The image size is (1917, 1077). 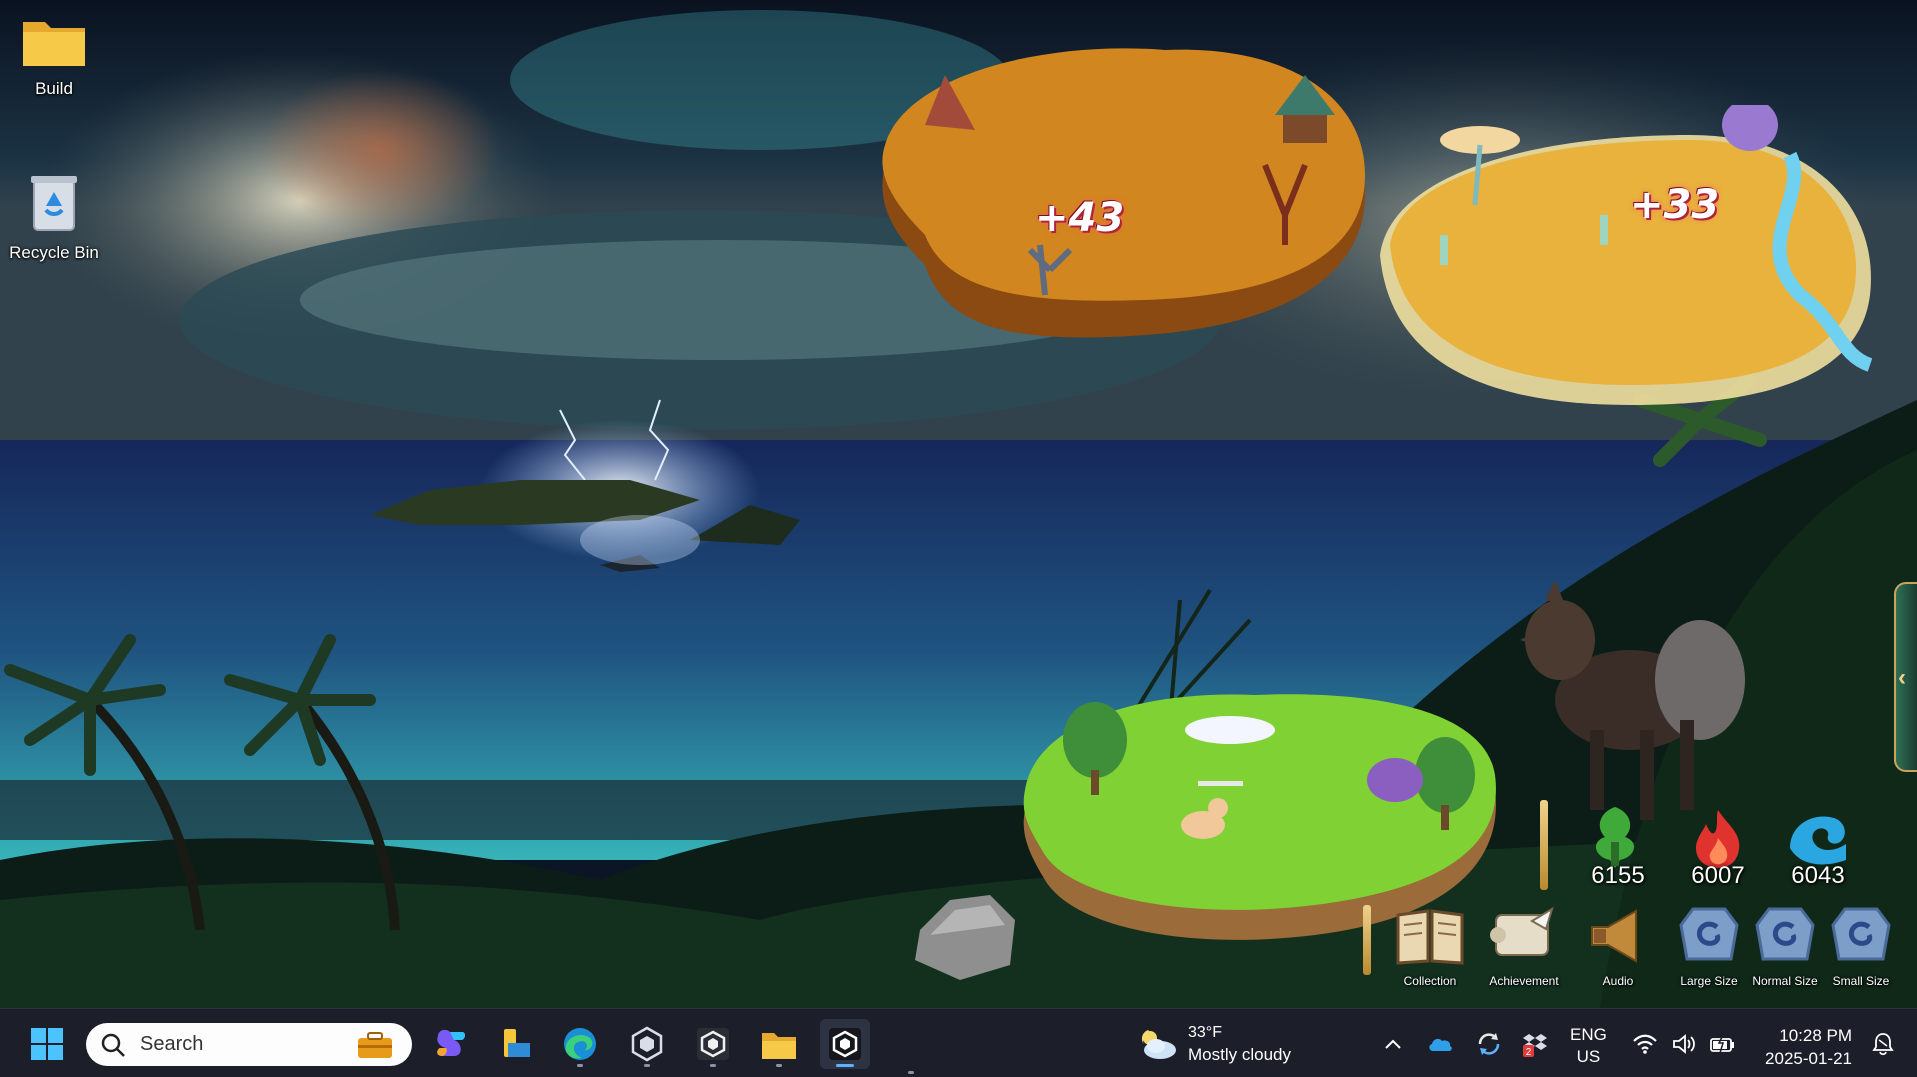 I want to click on earth-count: 6155, so click(x=1618, y=875).